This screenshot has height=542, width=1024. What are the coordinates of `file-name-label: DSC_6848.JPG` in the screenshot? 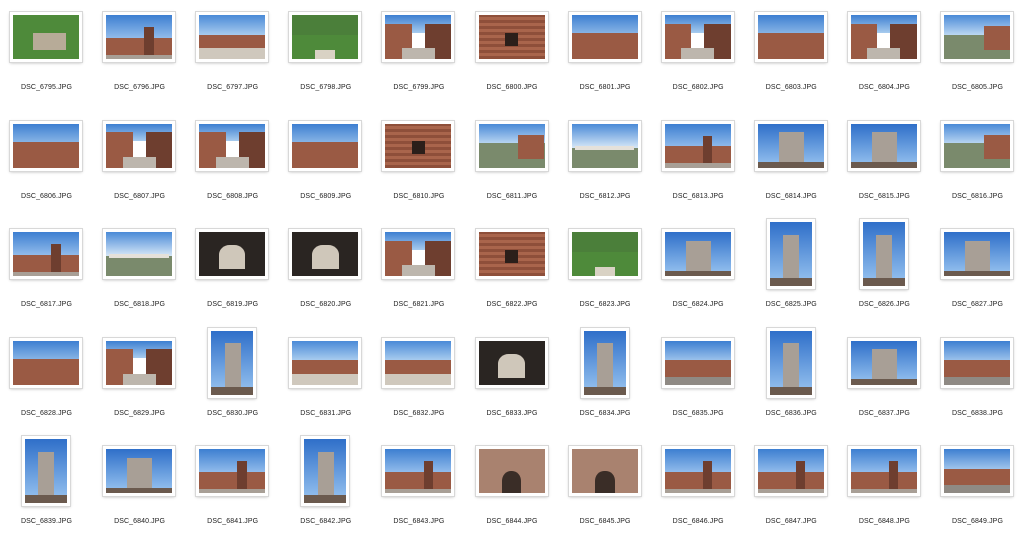 It's located at (884, 521).